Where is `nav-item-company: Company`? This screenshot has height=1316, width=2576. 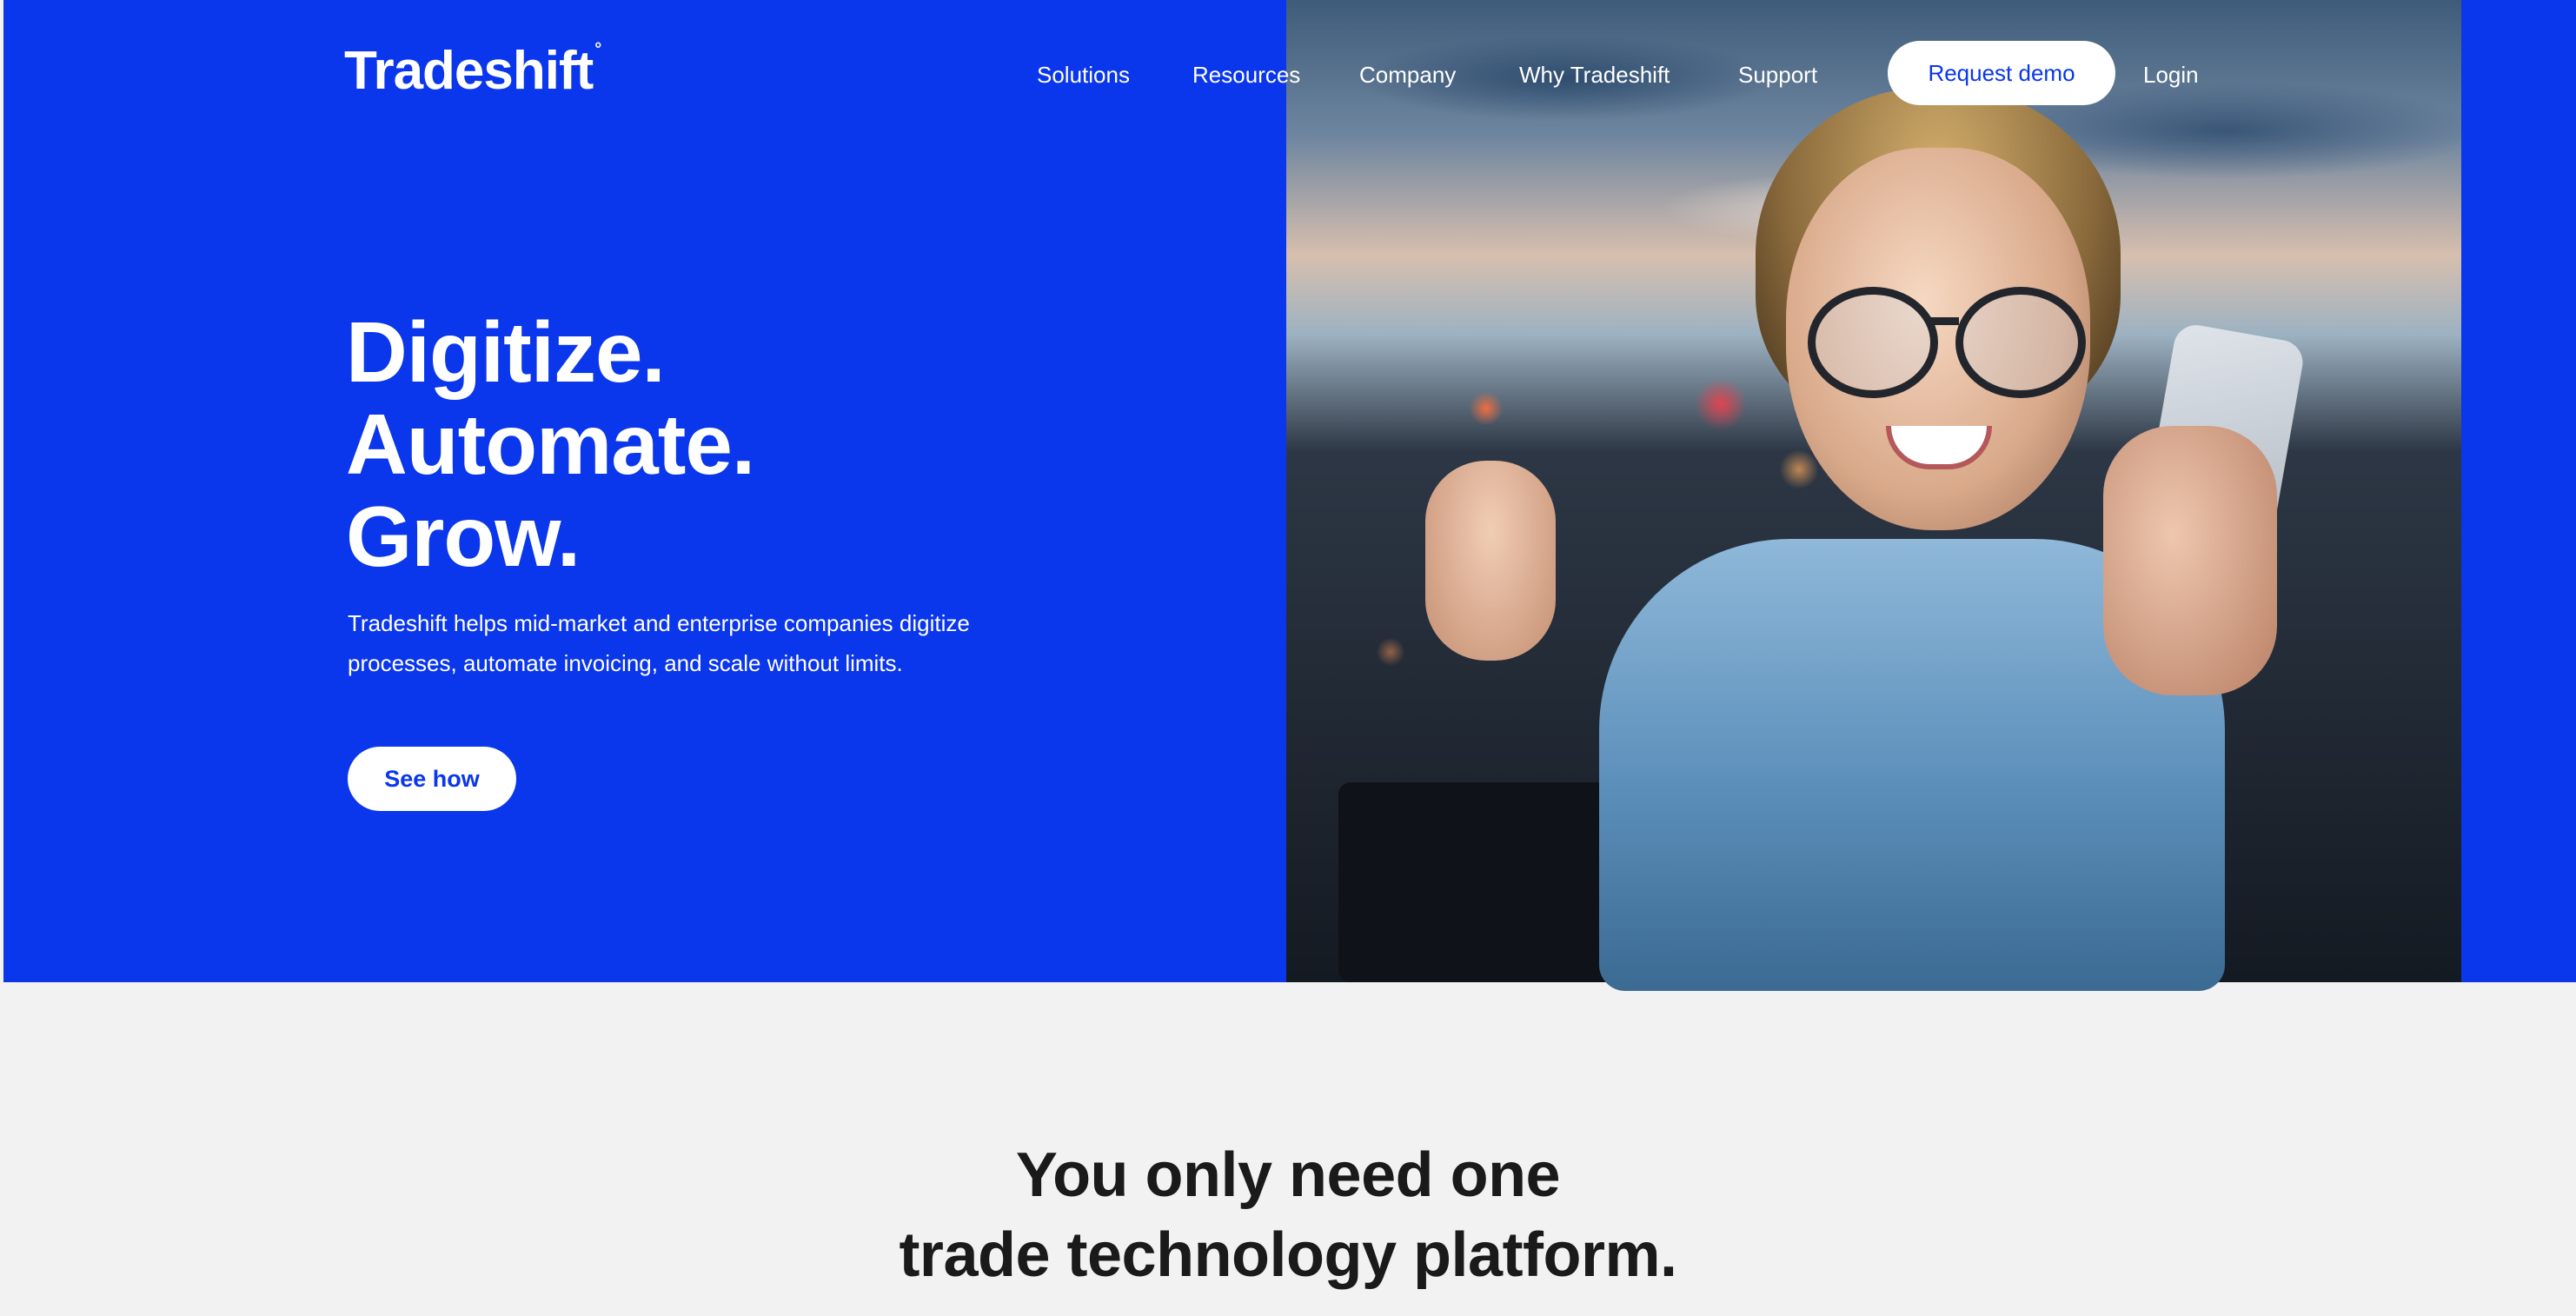
nav-item-company: Company is located at coordinates (1407, 74).